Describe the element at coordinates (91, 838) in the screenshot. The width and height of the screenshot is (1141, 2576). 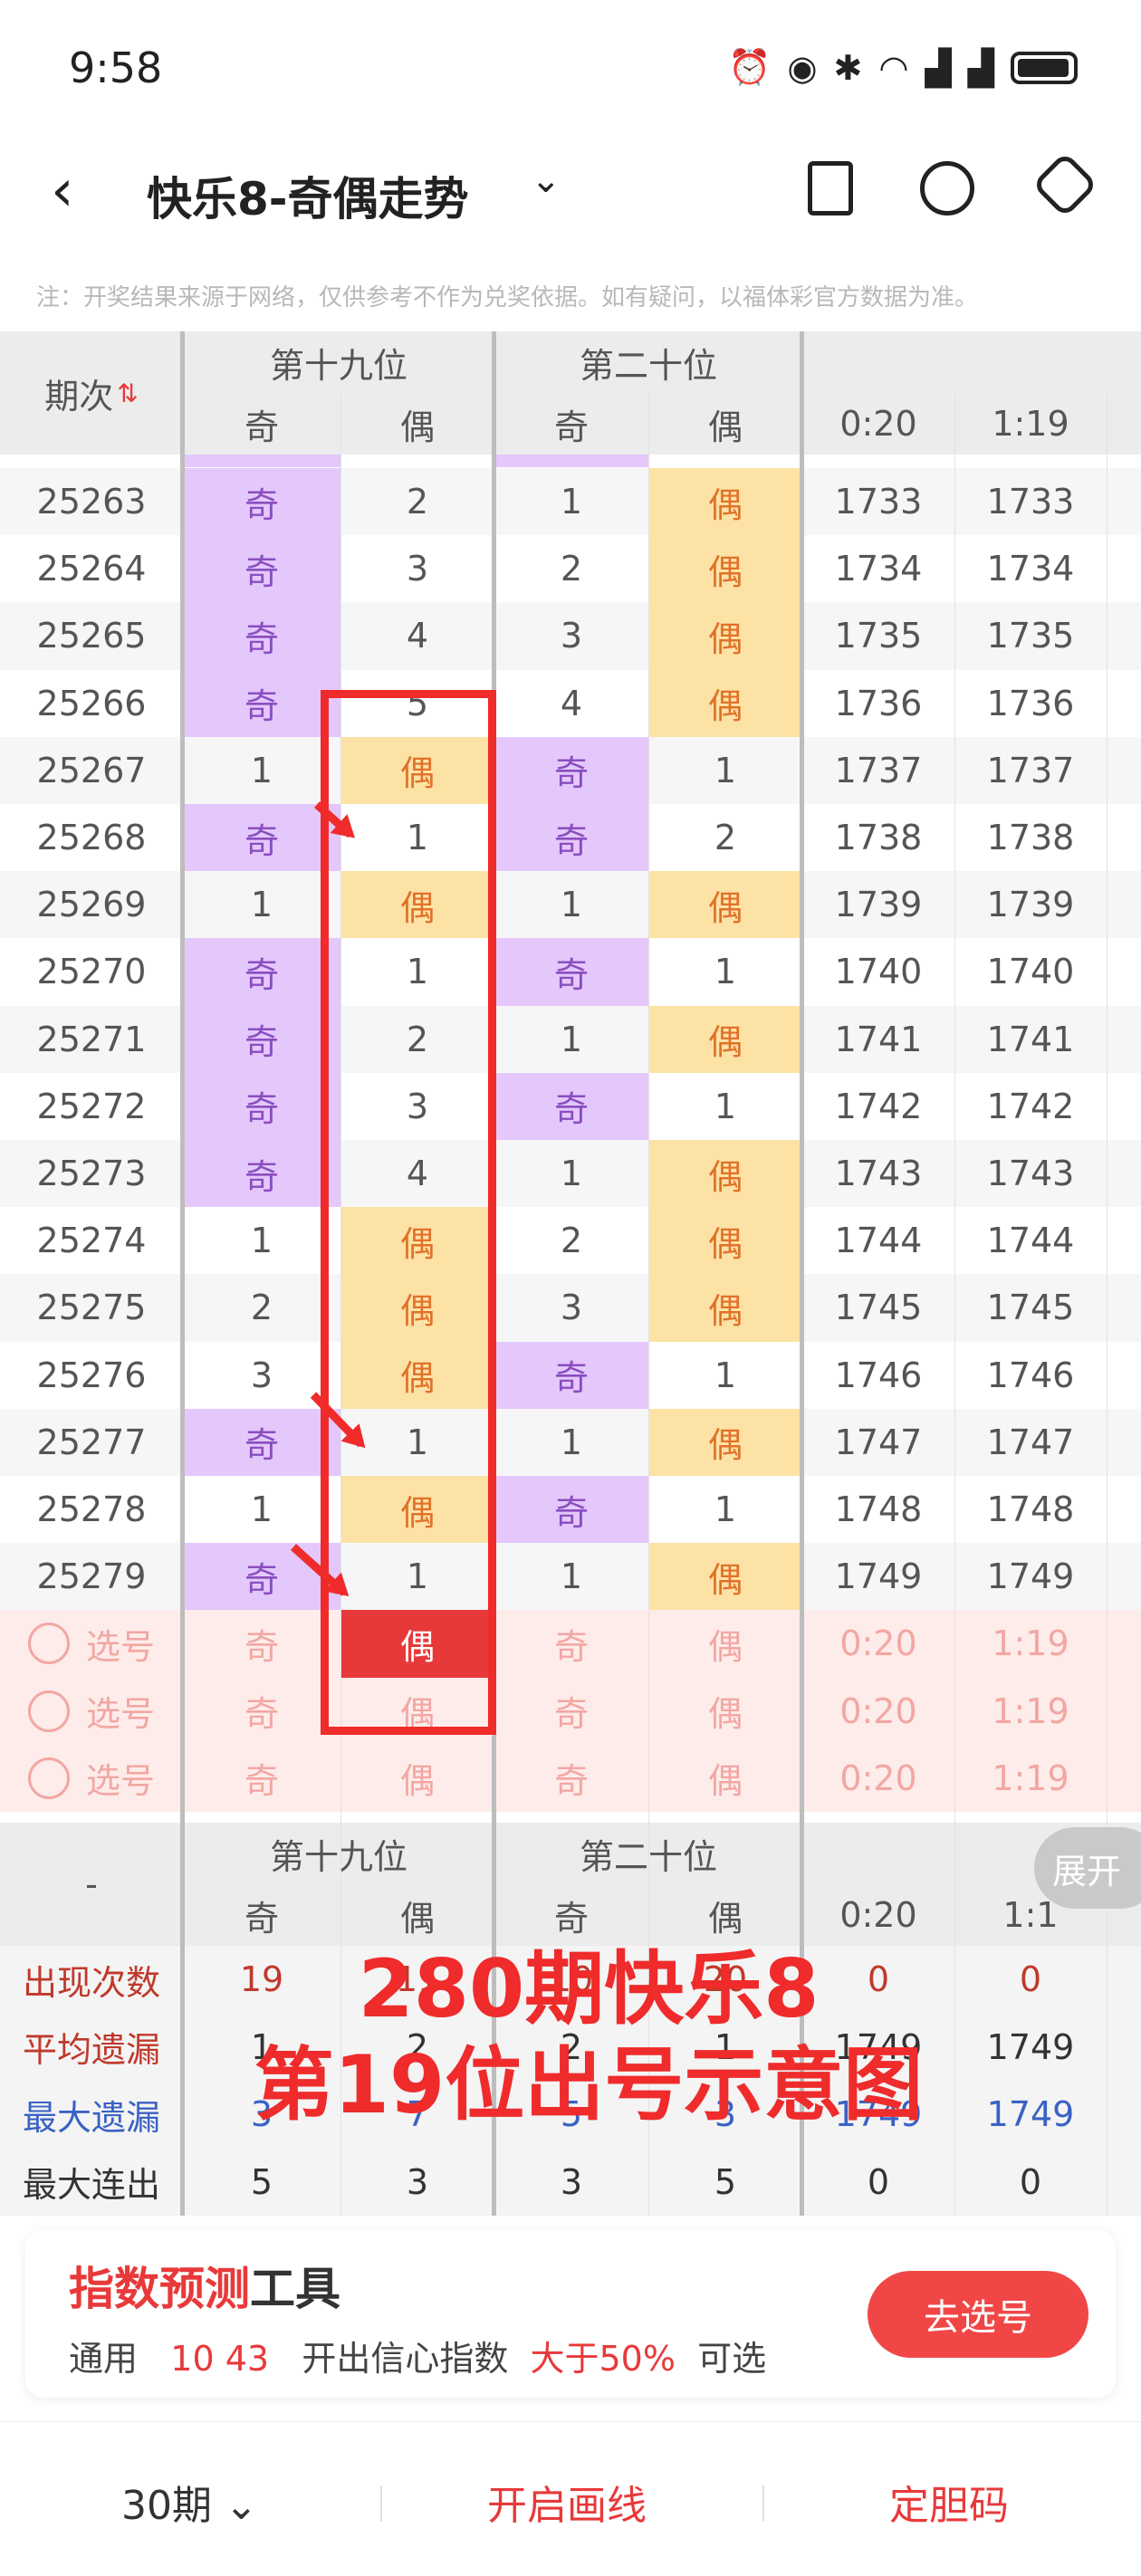
I see `period-cell: 25268` at that location.